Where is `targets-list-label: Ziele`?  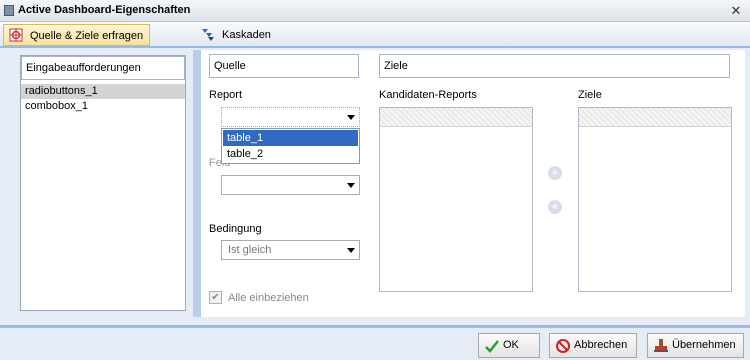 targets-list-label: Ziele is located at coordinates (590, 95).